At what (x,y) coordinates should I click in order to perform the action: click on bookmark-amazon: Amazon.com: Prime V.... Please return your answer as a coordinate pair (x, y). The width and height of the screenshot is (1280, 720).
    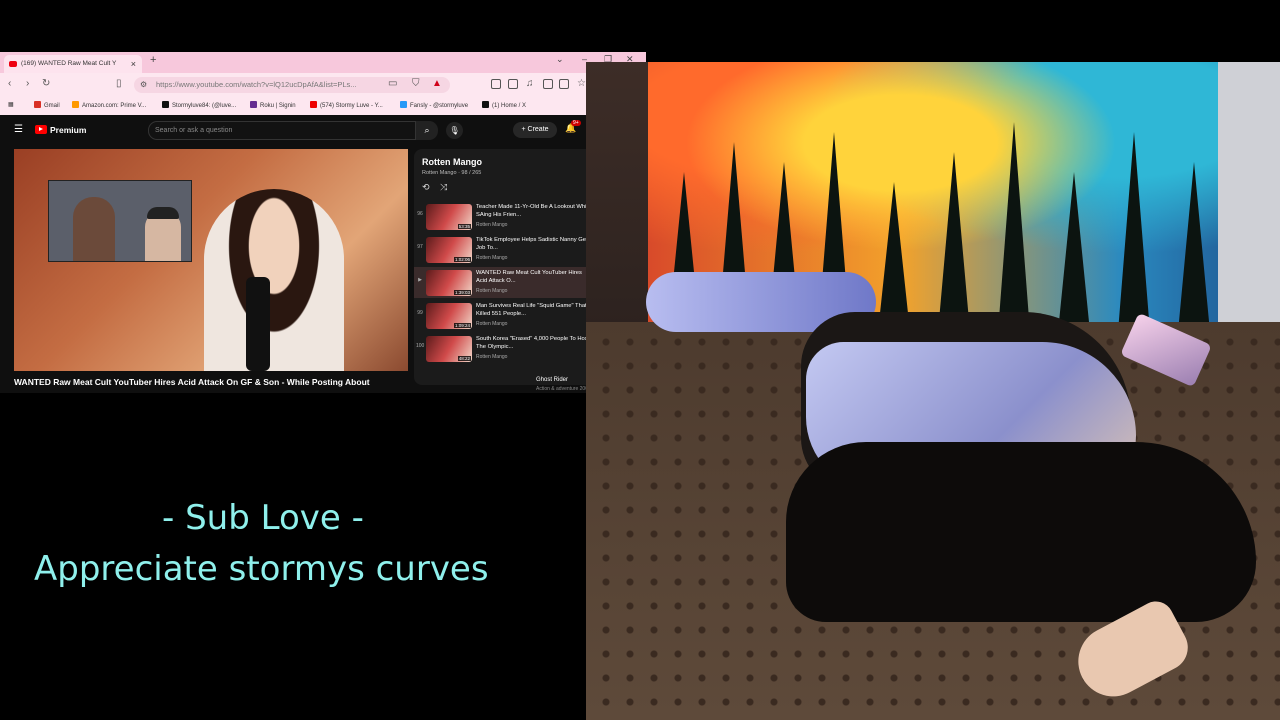
    Looking at the image, I should click on (109, 105).